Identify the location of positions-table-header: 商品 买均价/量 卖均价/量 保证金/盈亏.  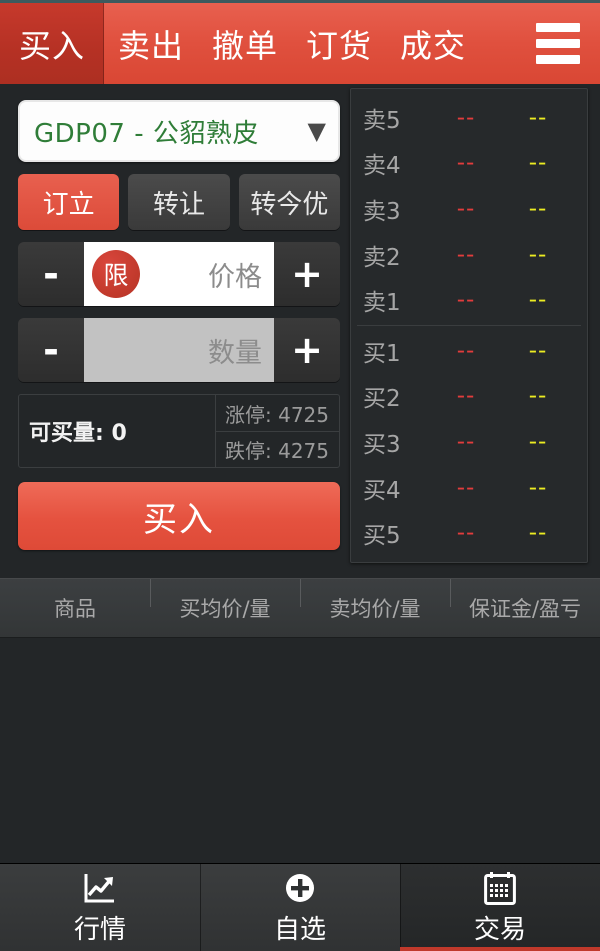
(300, 608).